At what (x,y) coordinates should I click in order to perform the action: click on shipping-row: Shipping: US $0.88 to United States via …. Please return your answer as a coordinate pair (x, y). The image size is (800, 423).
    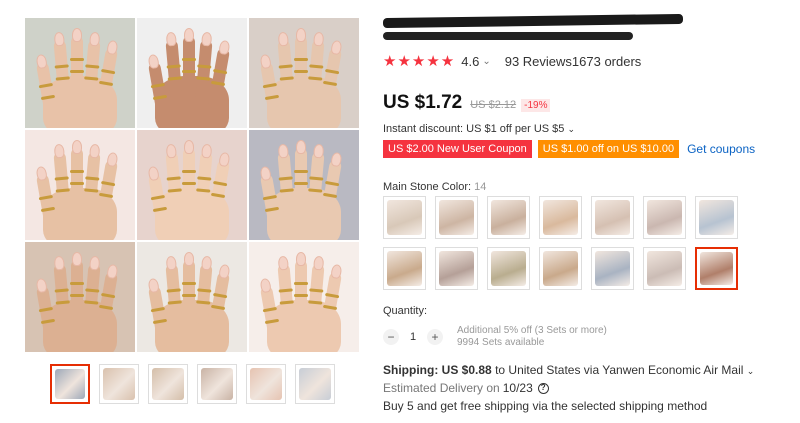
    Looking at the image, I should click on (568, 370).